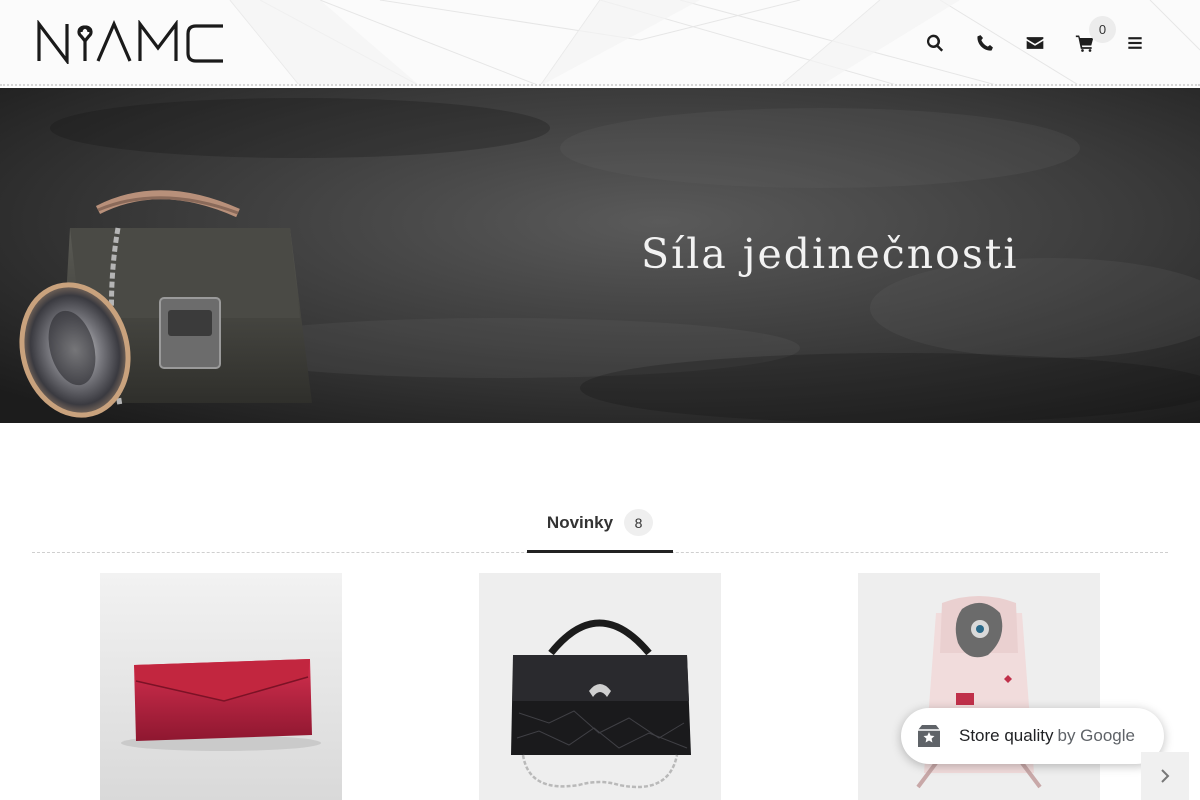 Image resolution: width=1200 pixels, height=800 pixels. I want to click on logo, so click(131, 42).